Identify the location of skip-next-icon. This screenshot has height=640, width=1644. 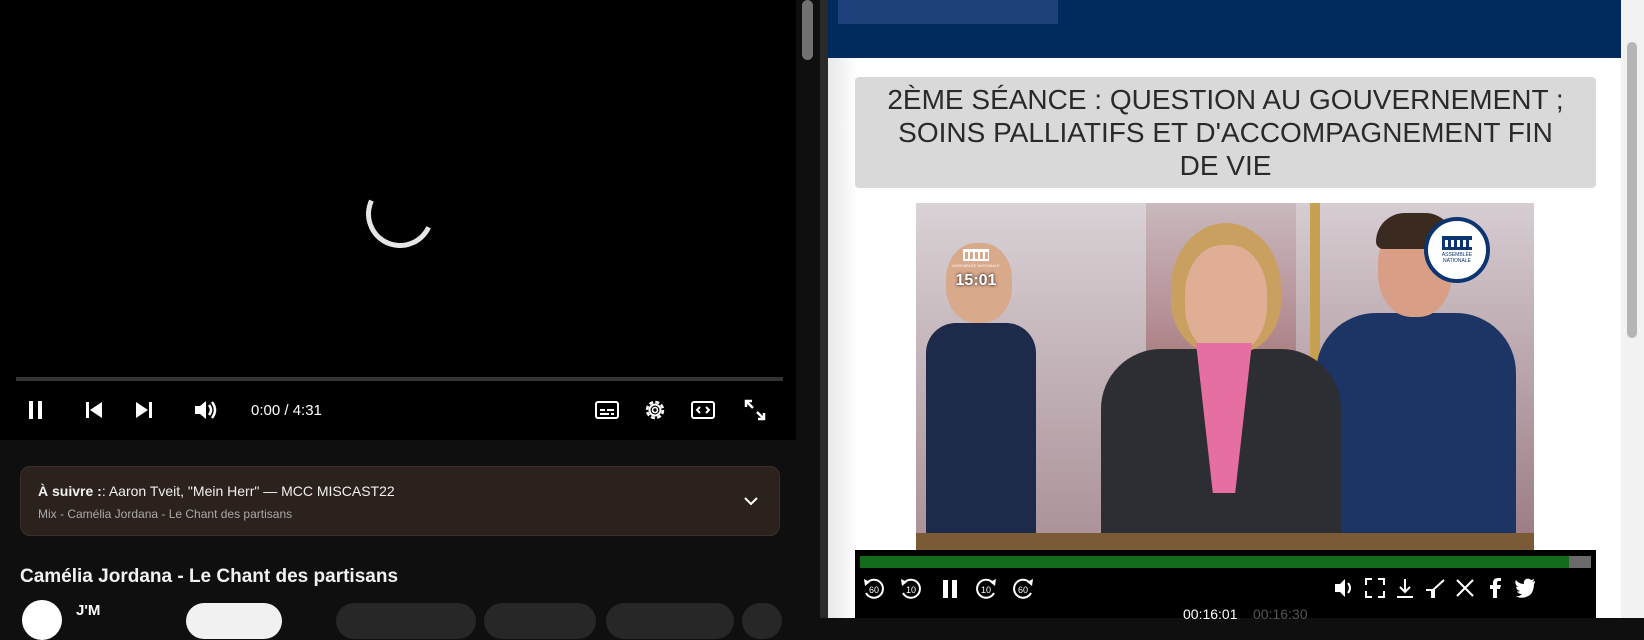
(144, 410).